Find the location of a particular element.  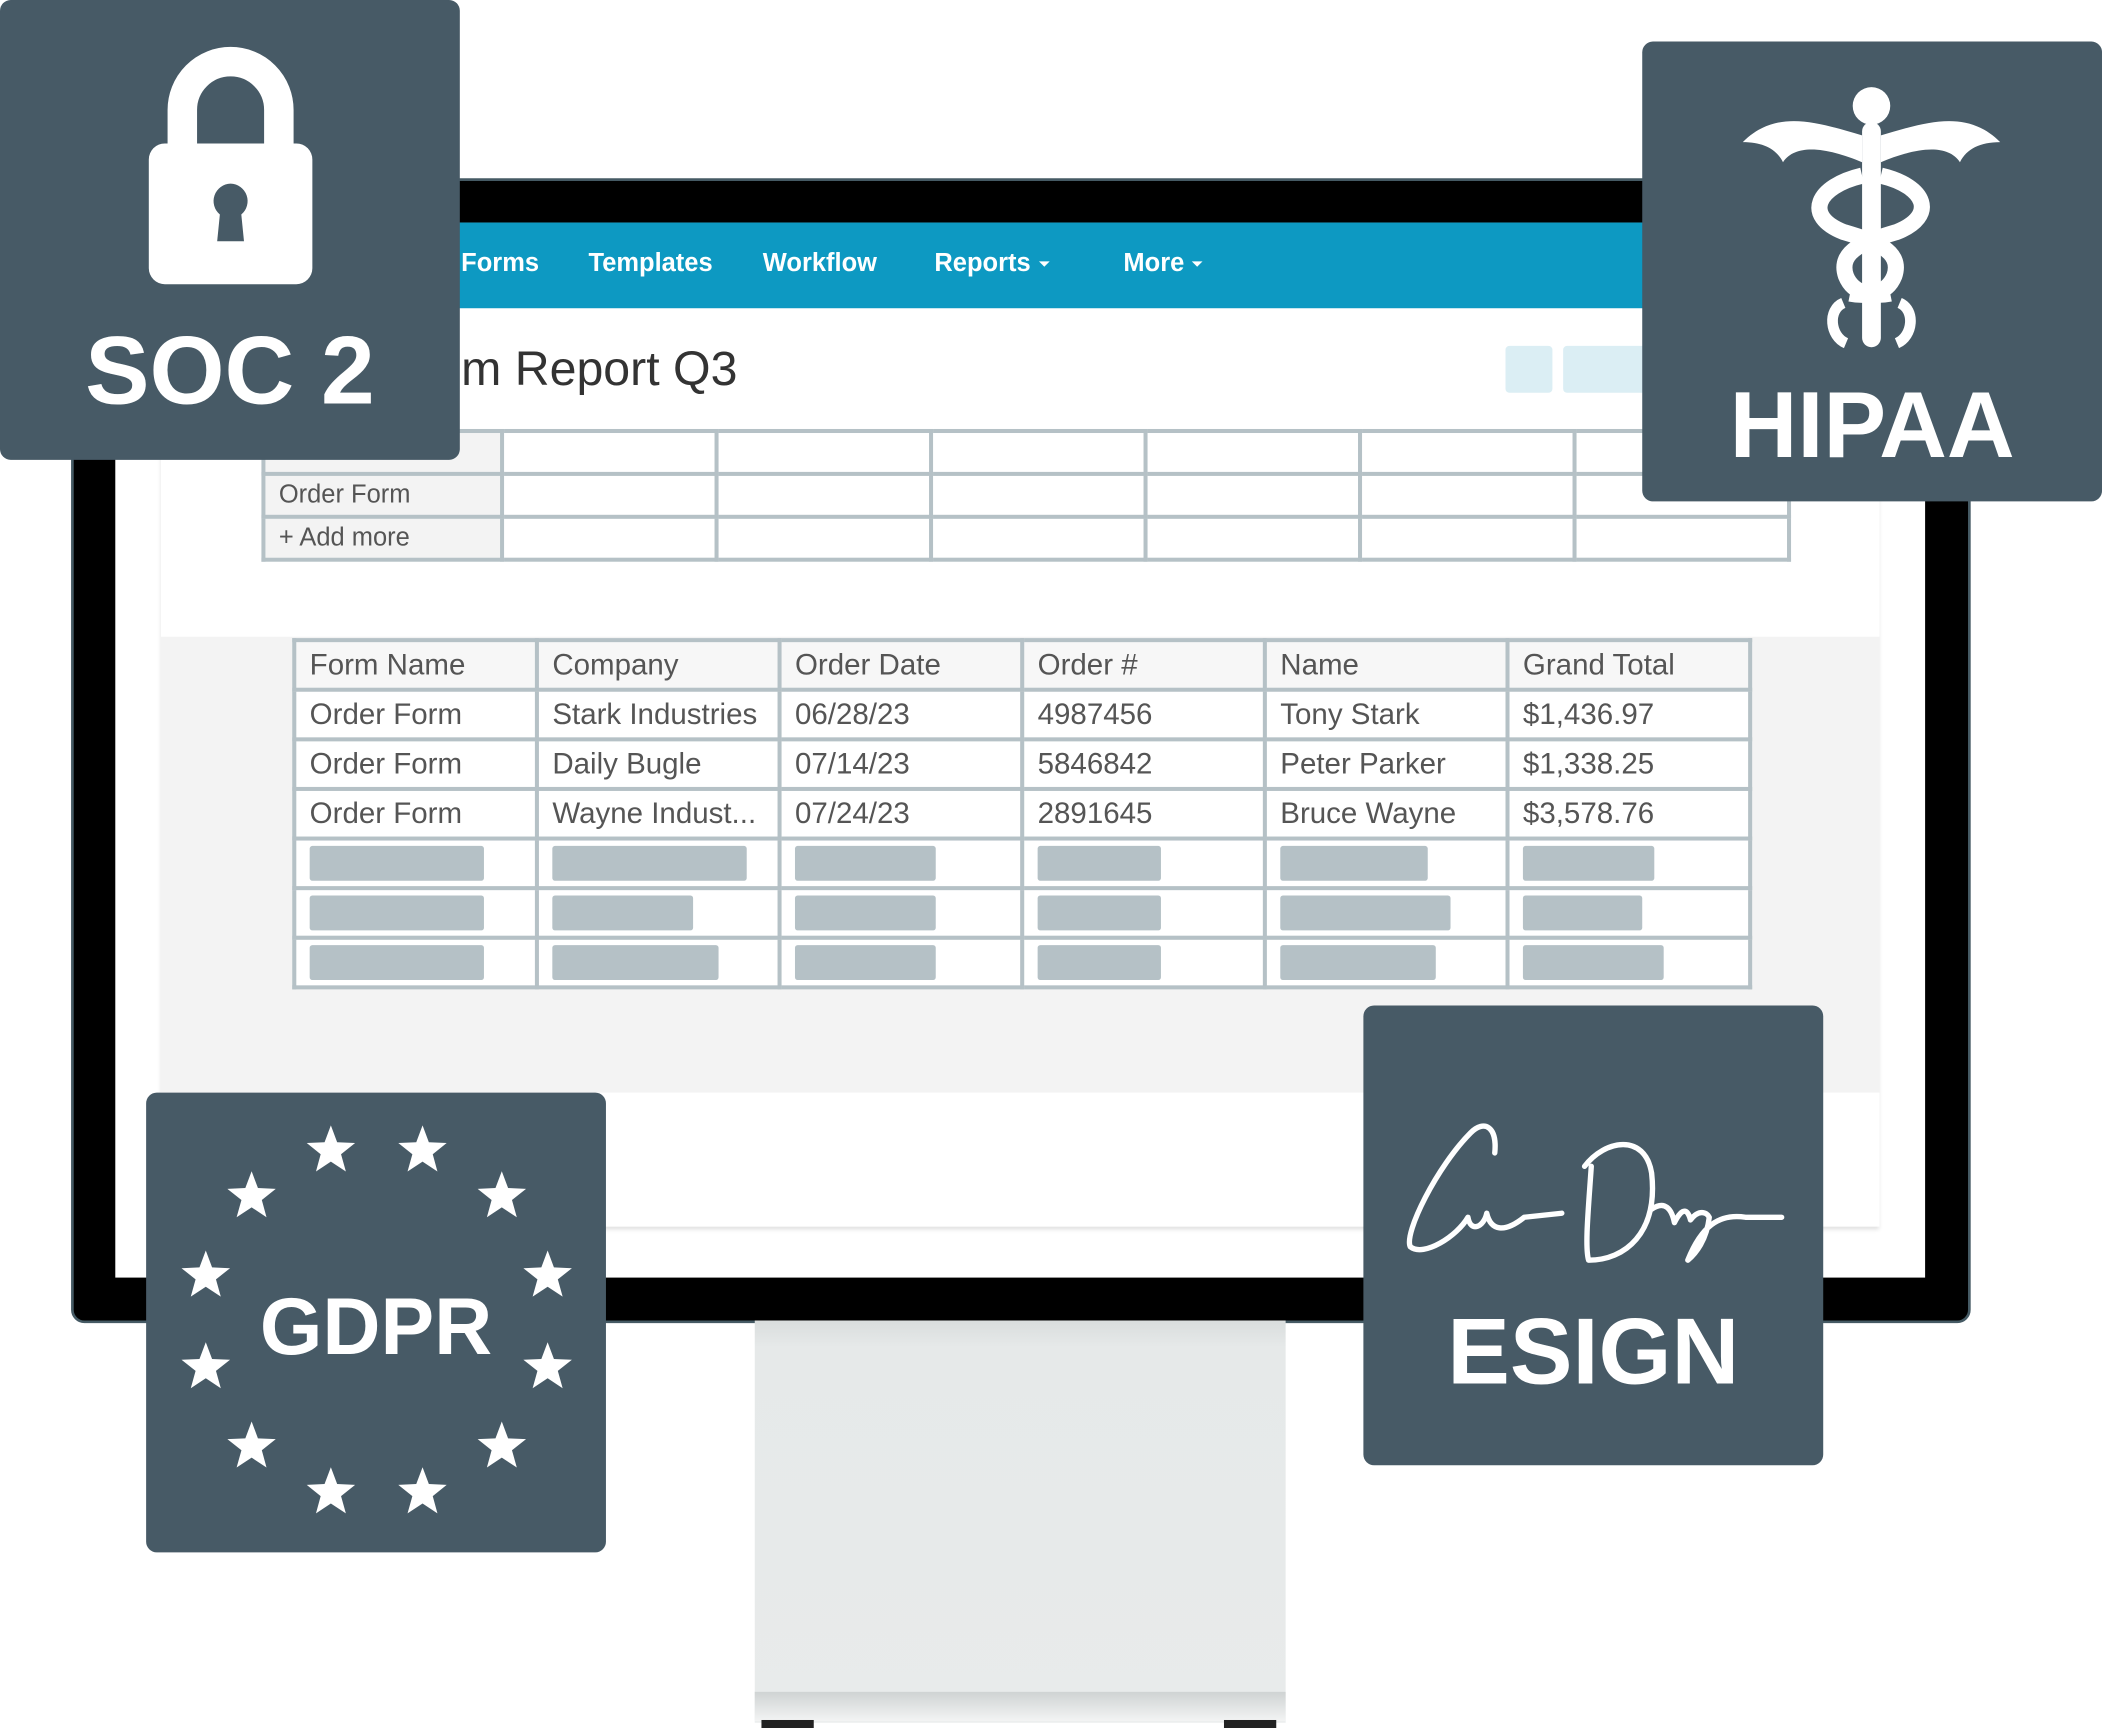

table-row: + Add more is located at coordinates (1026, 538).